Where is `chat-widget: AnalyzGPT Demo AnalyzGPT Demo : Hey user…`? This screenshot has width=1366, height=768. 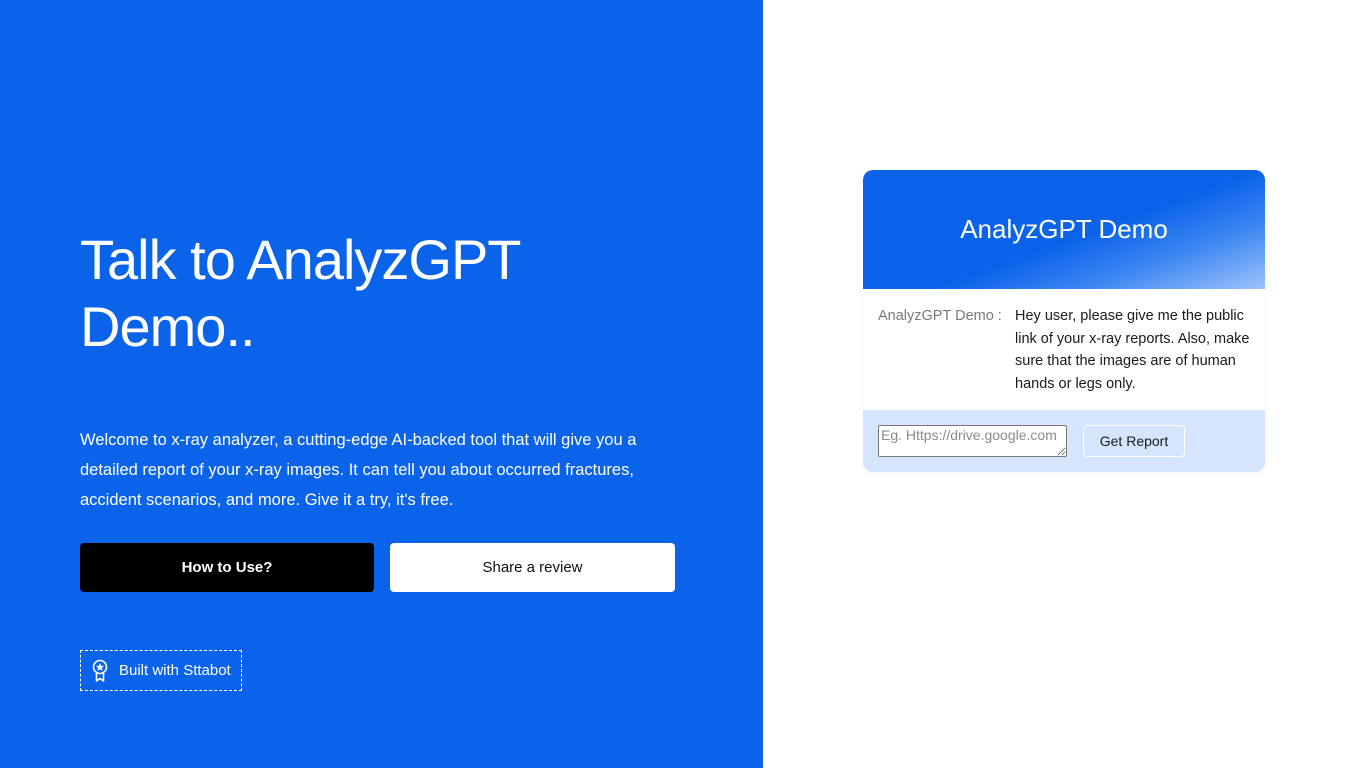 chat-widget: AnalyzGPT Demo AnalyzGPT Demo : Hey user… is located at coordinates (1064, 321).